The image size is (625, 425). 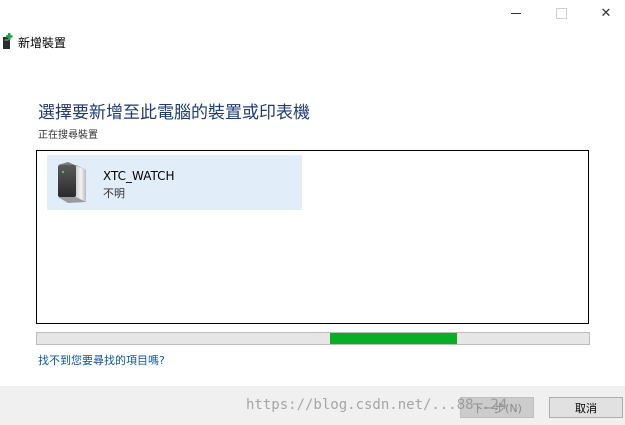 I want to click on maximize-button, so click(x=561, y=13).